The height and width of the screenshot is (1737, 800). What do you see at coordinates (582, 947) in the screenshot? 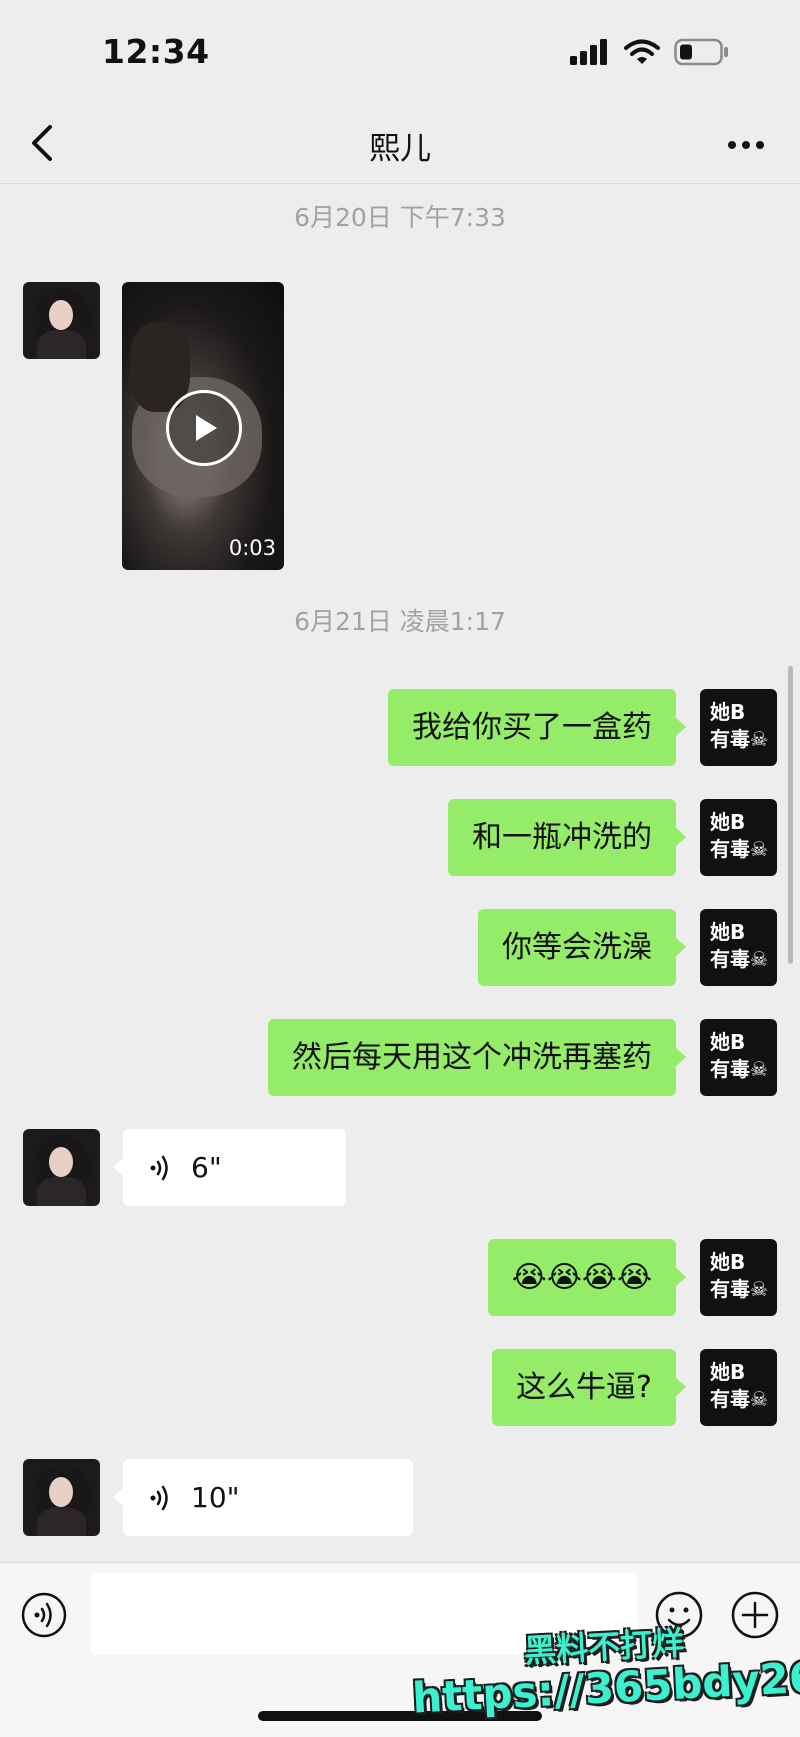
I see `sent-message: 你等会洗澡` at bounding box center [582, 947].